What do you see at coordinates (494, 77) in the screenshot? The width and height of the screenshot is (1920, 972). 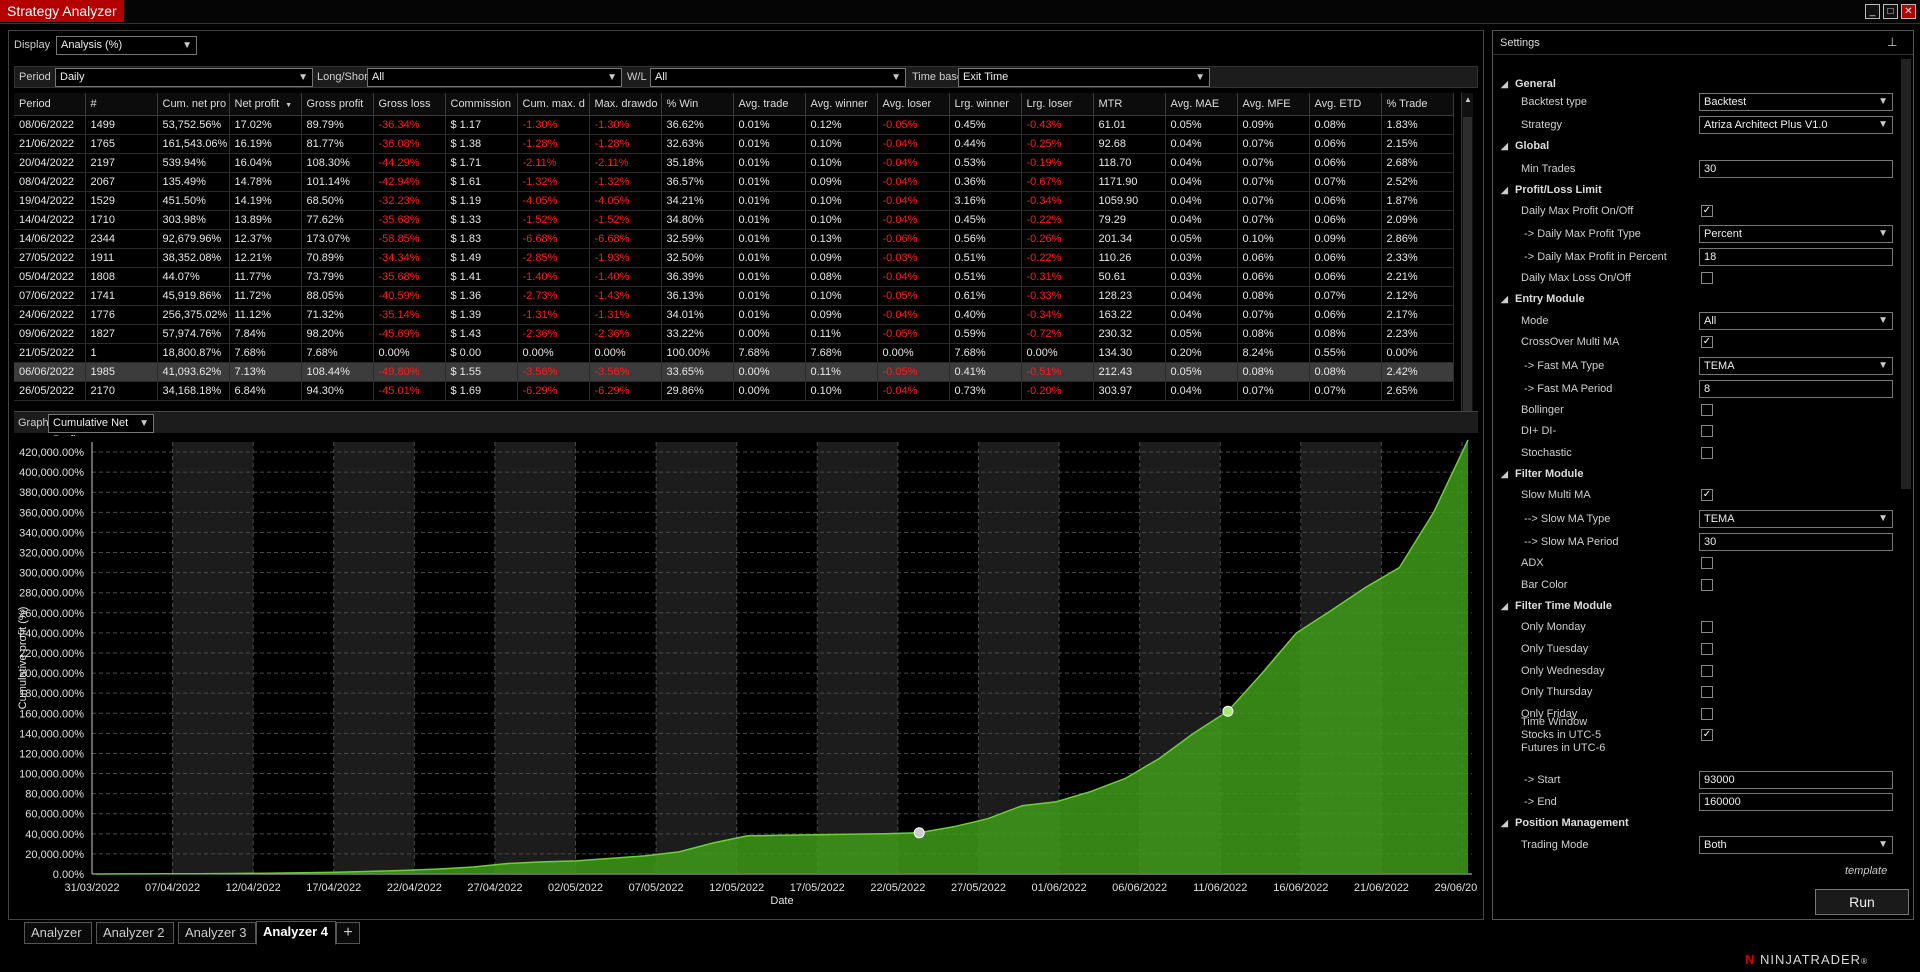 I see `longshort-select: All ▼` at bounding box center [494, 77].